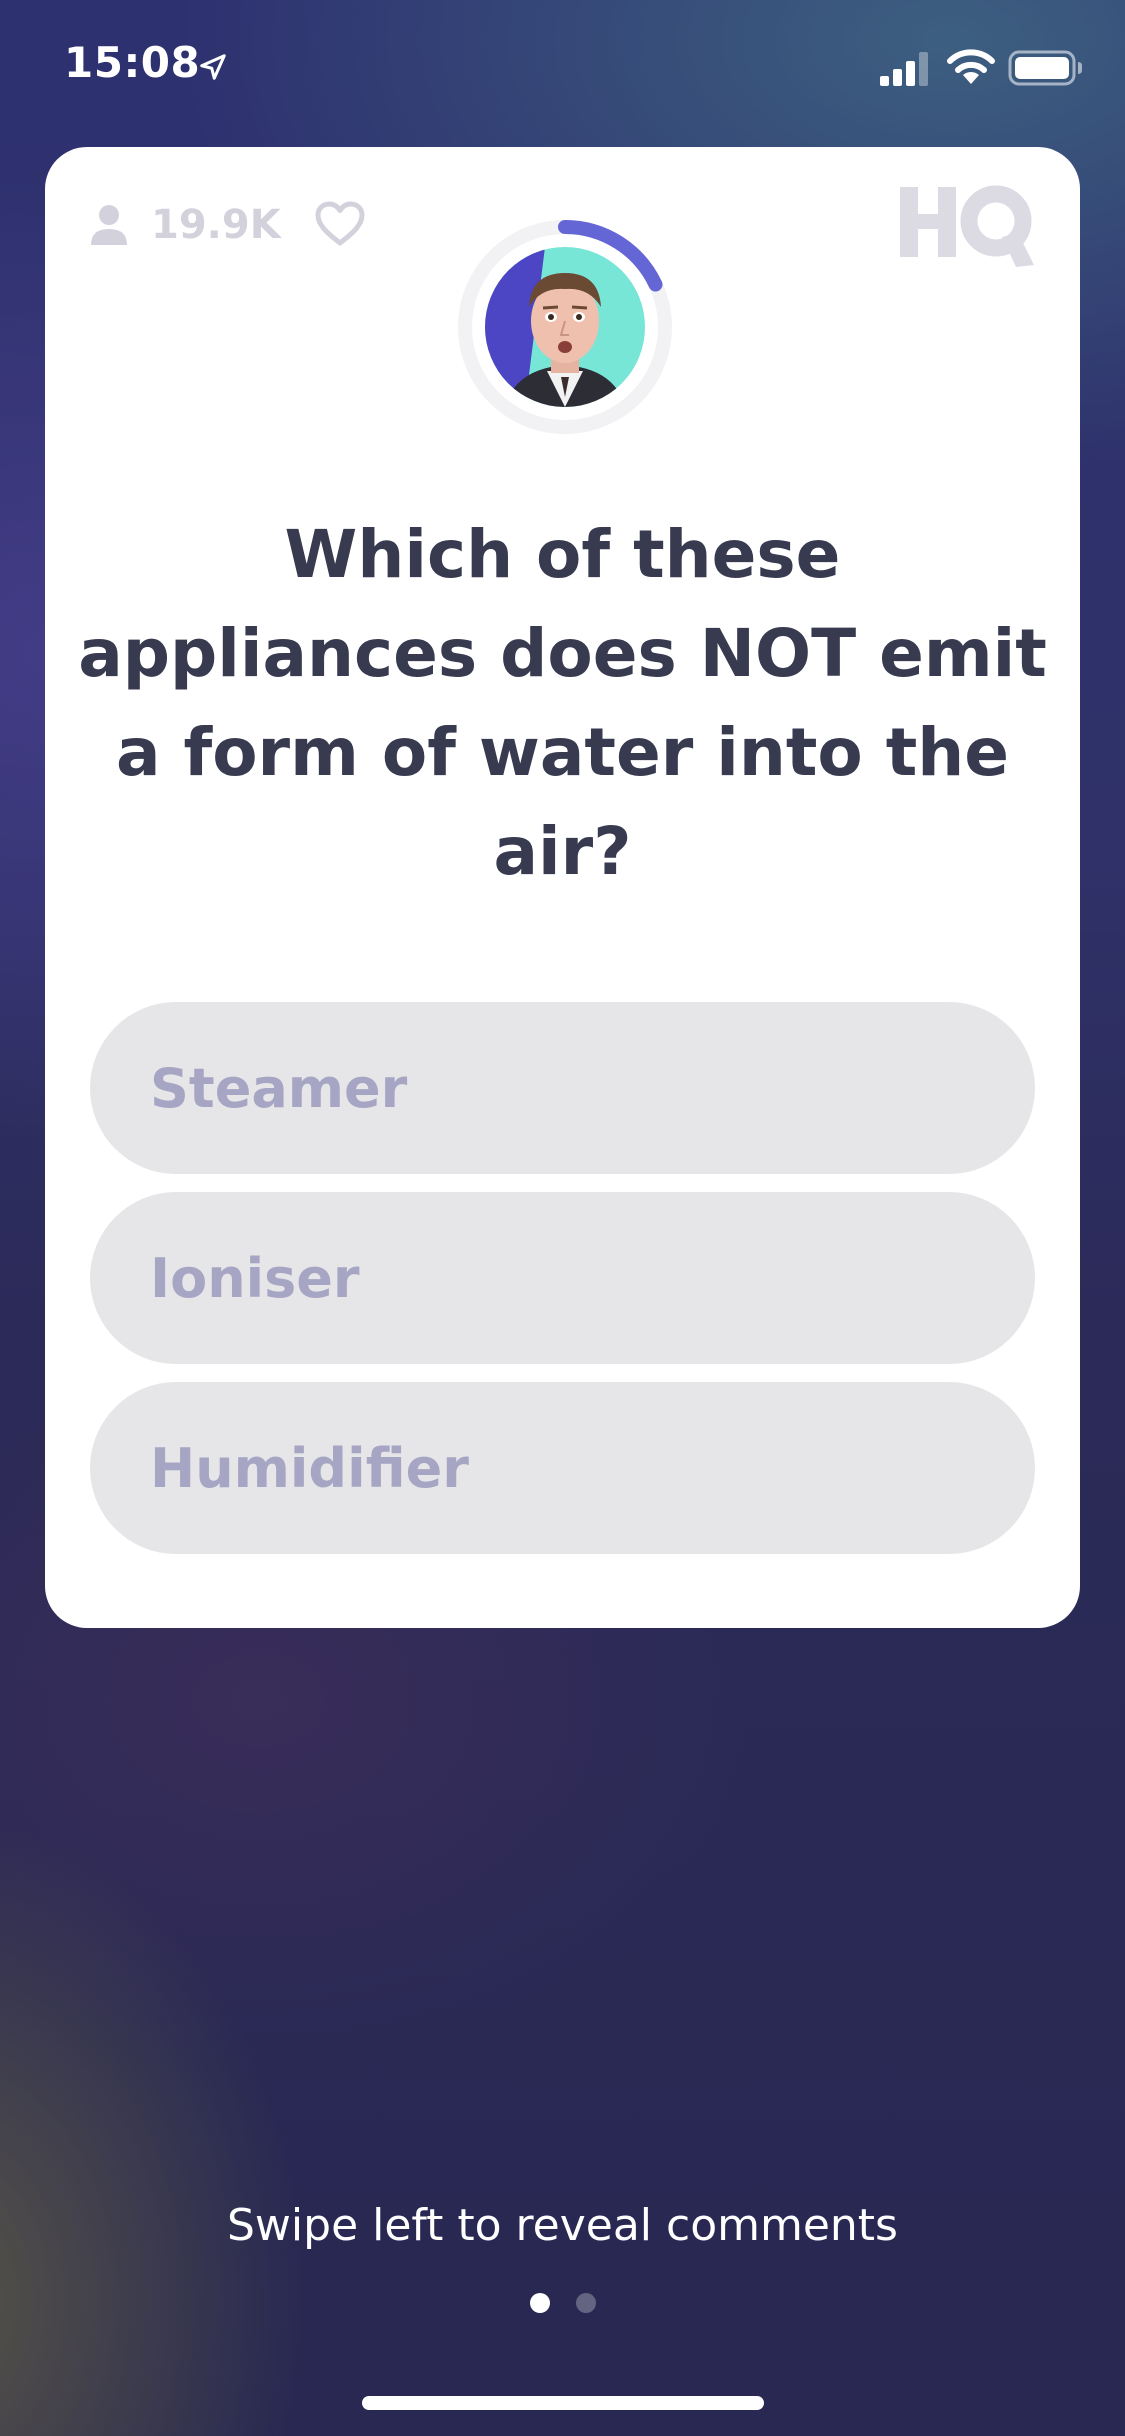 The height and width of the screenshot is (2436, 1125). What do you see at coordinates (340, 224) in the screenshot?
I see `heart-icon` at bounding box center [340, 224].